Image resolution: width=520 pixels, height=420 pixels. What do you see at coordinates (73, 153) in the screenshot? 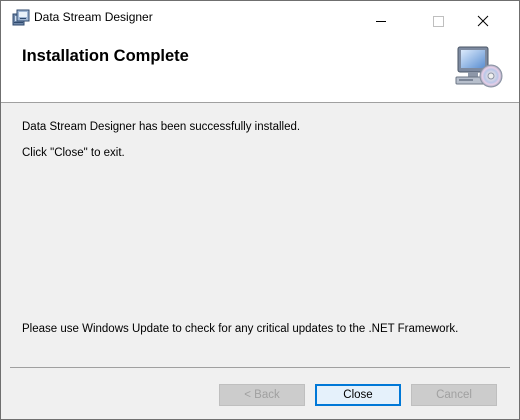
I see `exit-instruction: Click "Close" to exit.` at bounding box center [73, 153].